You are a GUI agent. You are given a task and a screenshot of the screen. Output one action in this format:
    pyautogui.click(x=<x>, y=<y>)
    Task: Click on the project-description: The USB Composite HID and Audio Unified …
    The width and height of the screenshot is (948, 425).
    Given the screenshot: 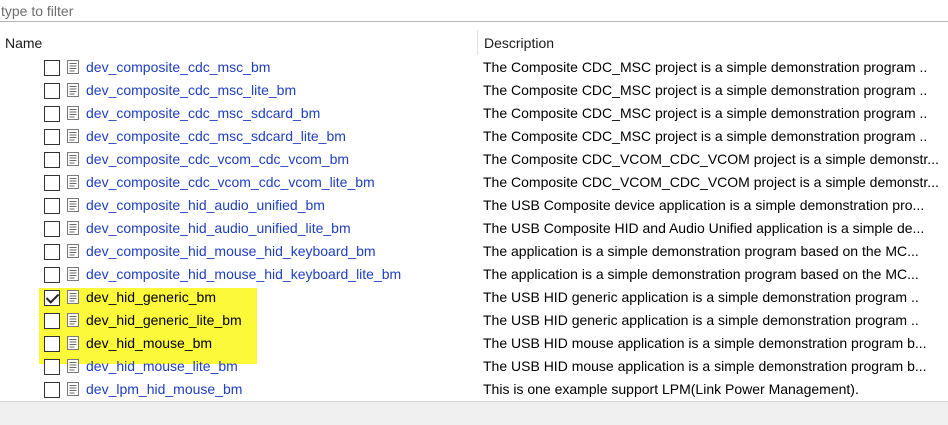 What is the action you would take?
    pyautogui.click(x=704, y=228)
    